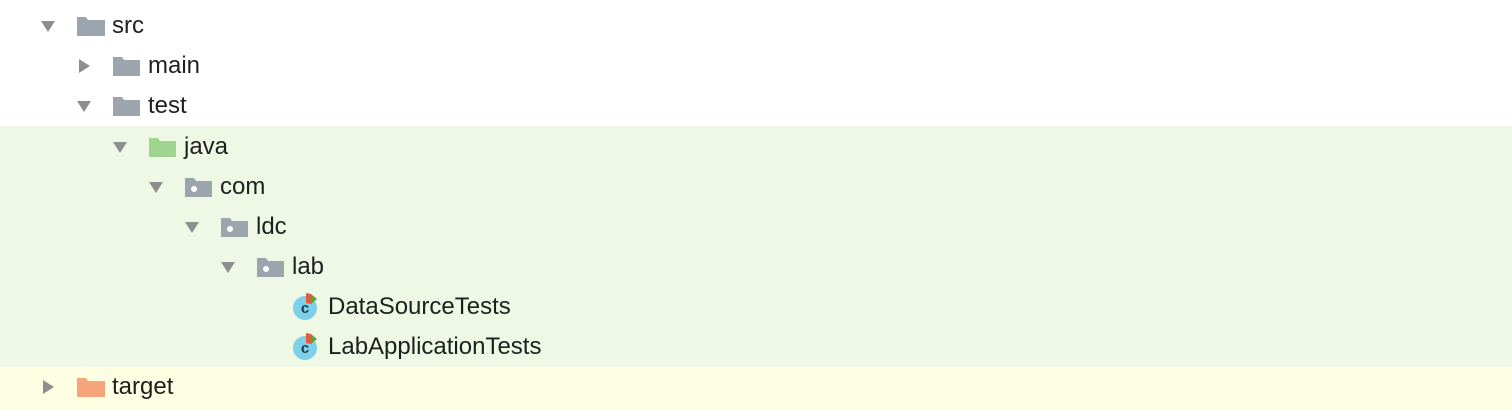 The width and height of the screenshot is (1512, 410). What do you see at coordinates (92, 387) in the screenshot?
I see `excluded-folder-icon` at bounding box center [92, 387].